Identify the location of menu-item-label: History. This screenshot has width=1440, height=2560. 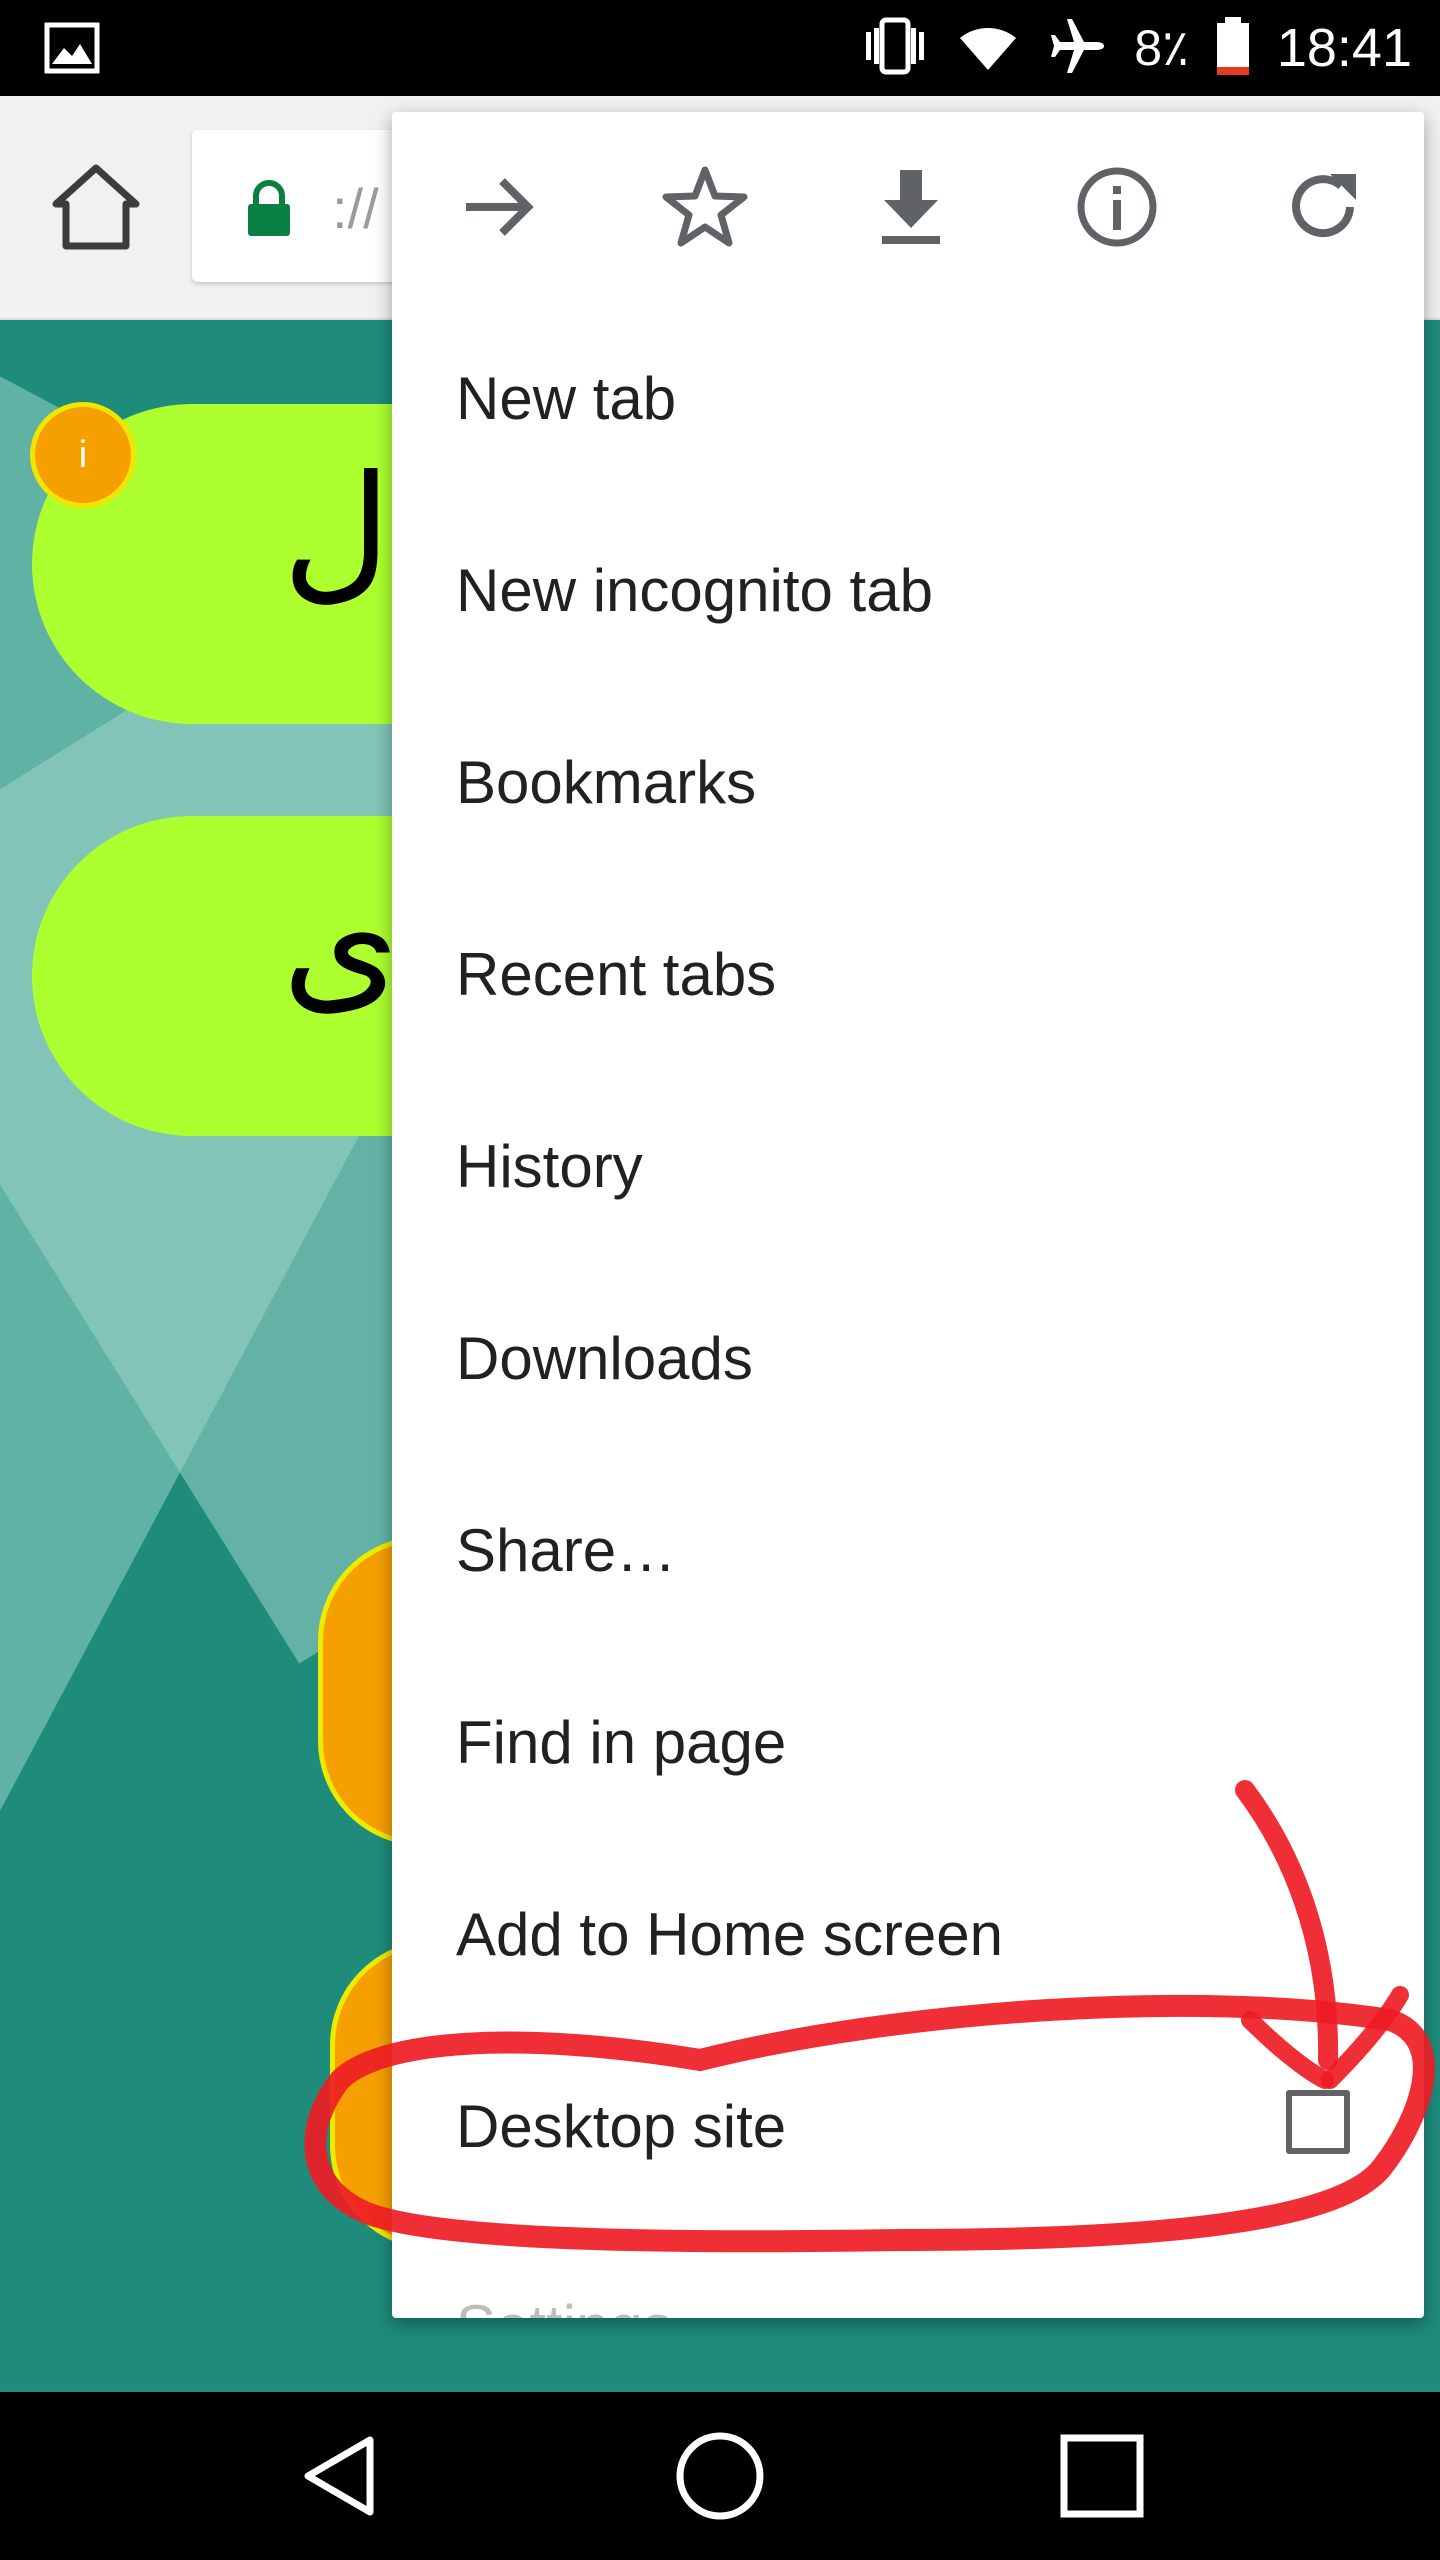
(549, 1166).